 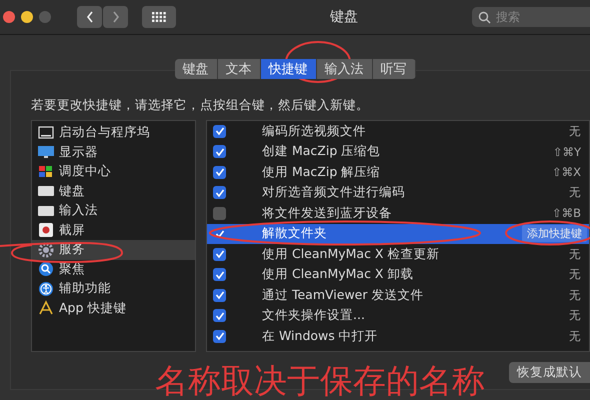 What do you see at coordinates (398, 274) in the screenshot?
I see `shortcut-row: 使用 CleanMyMac X 卸载 无` at bounding box center [398, 274].